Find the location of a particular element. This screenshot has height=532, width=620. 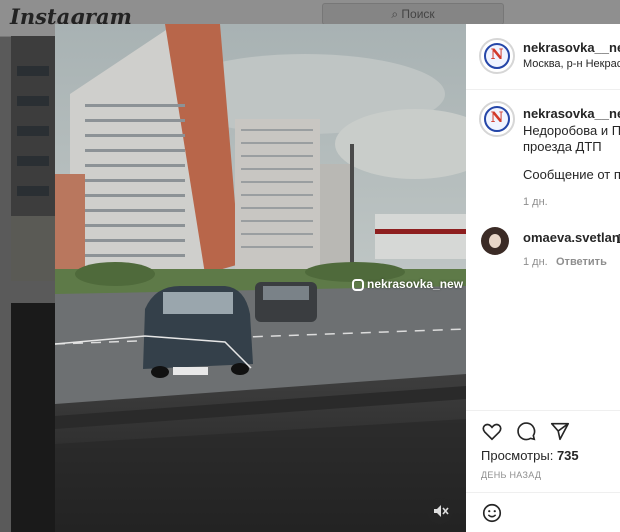

post-header: N nekrasovka__new Москва, р-н Некрасо is located at coordinates (543, 57).